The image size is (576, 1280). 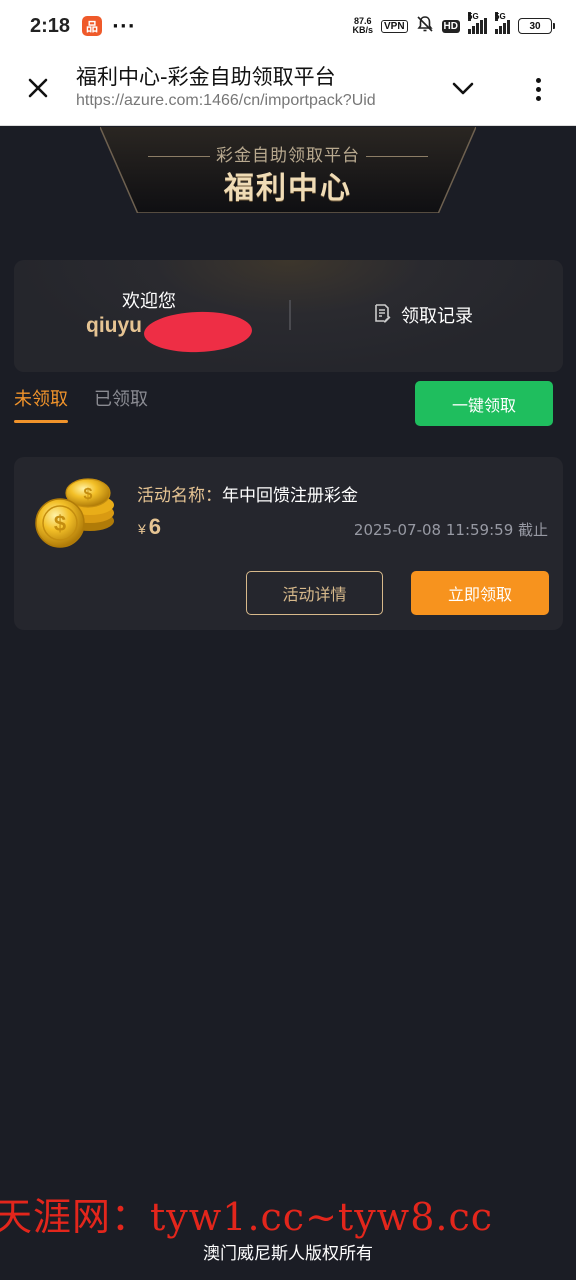 I want to click on status-icons: 87.6 KB/s VPN HD 5G 5G 30, so click(x=453, y=24).